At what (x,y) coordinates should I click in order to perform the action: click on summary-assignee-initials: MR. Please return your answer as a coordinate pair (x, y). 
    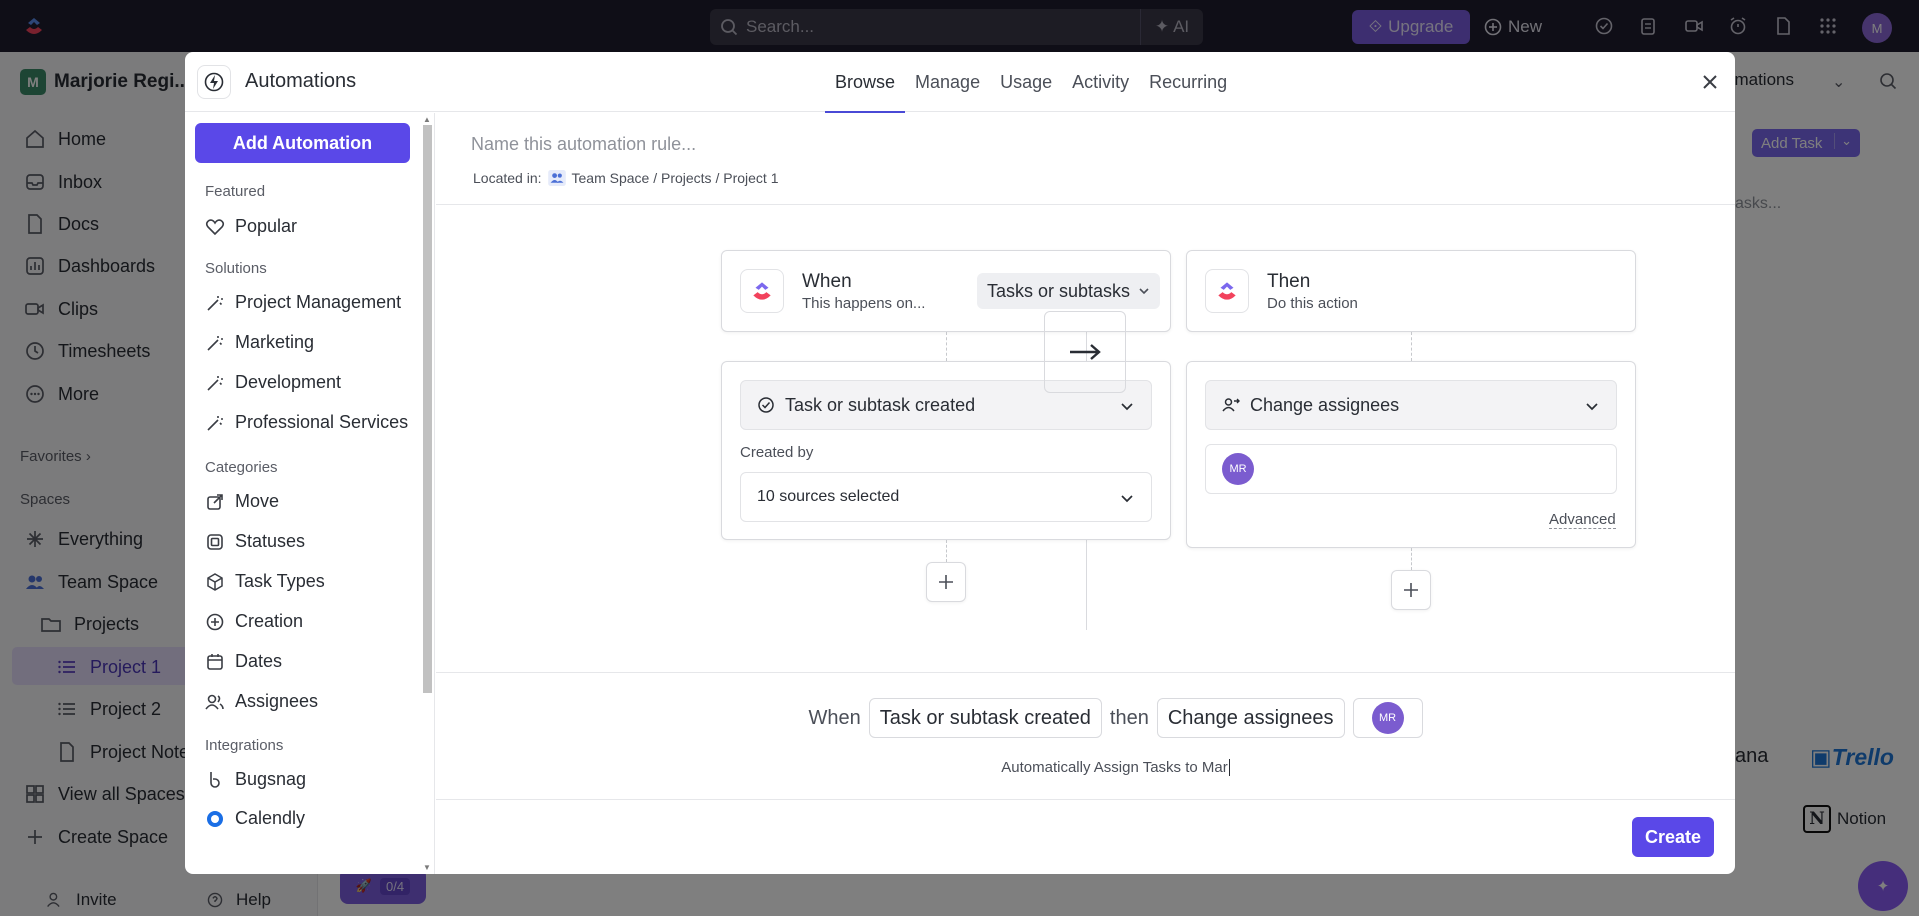
    Looking at the image, I should click on (1387, 718).